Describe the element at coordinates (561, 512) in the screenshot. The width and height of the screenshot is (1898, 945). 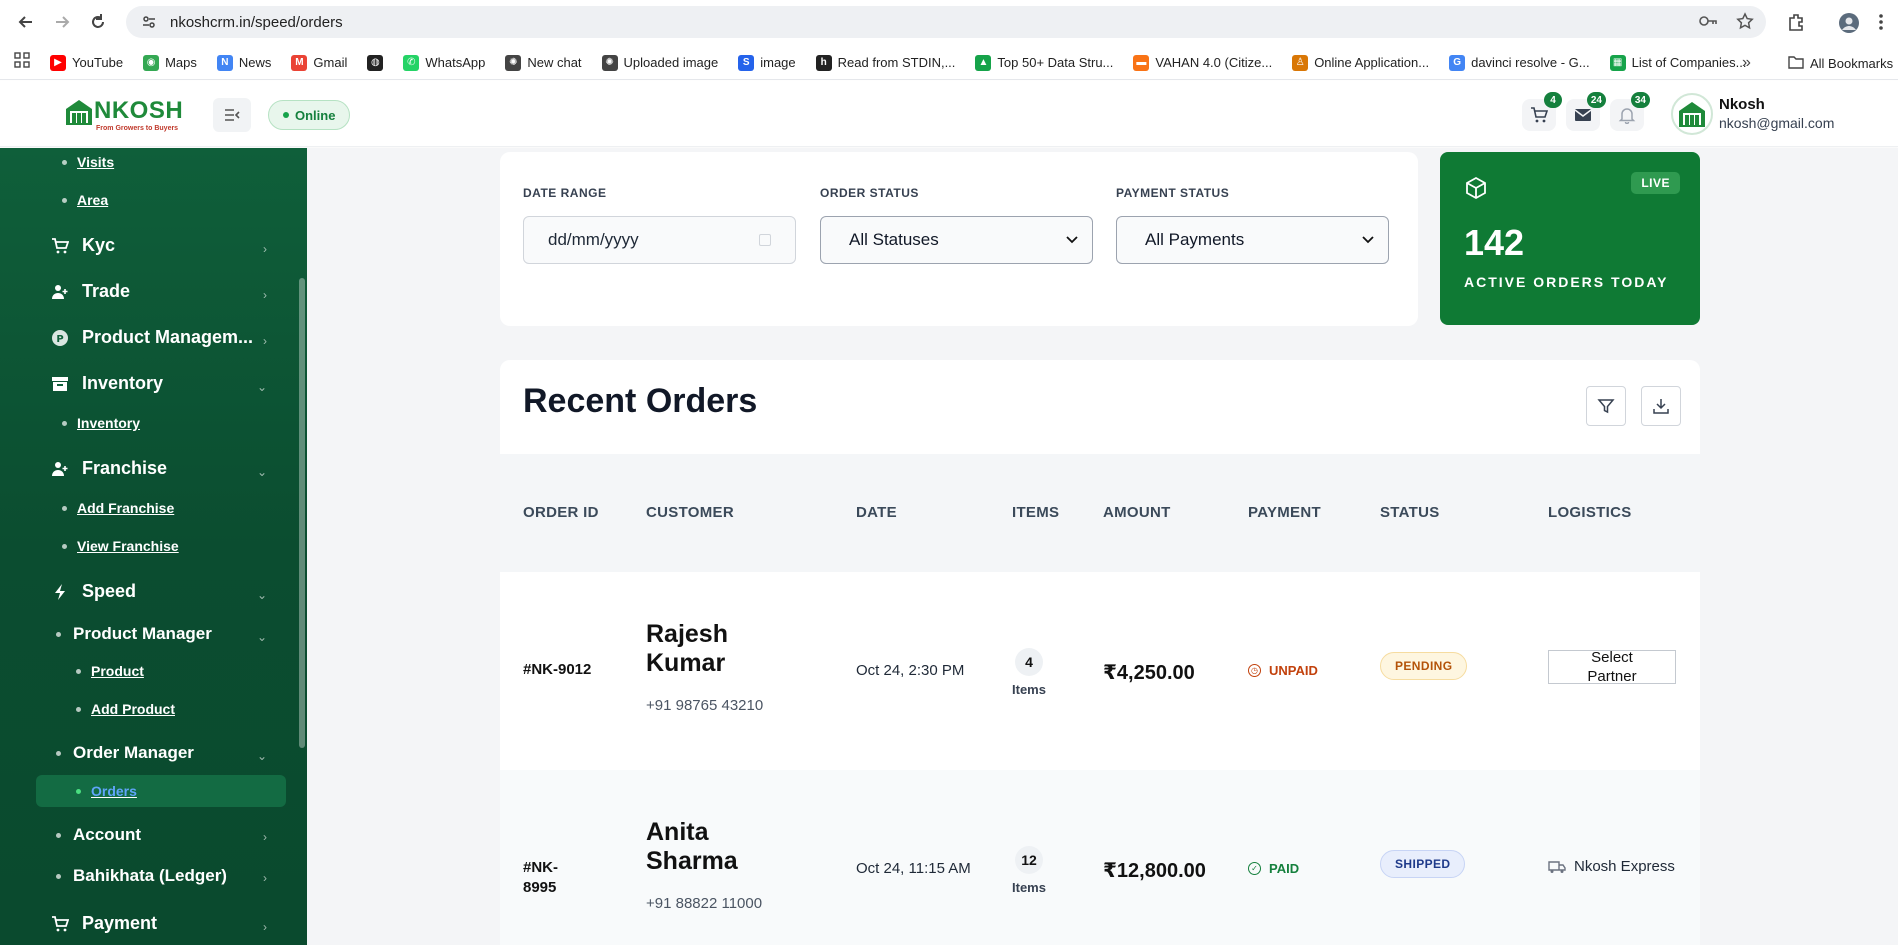
I see `col-order-id: ORDER ID` at that location.